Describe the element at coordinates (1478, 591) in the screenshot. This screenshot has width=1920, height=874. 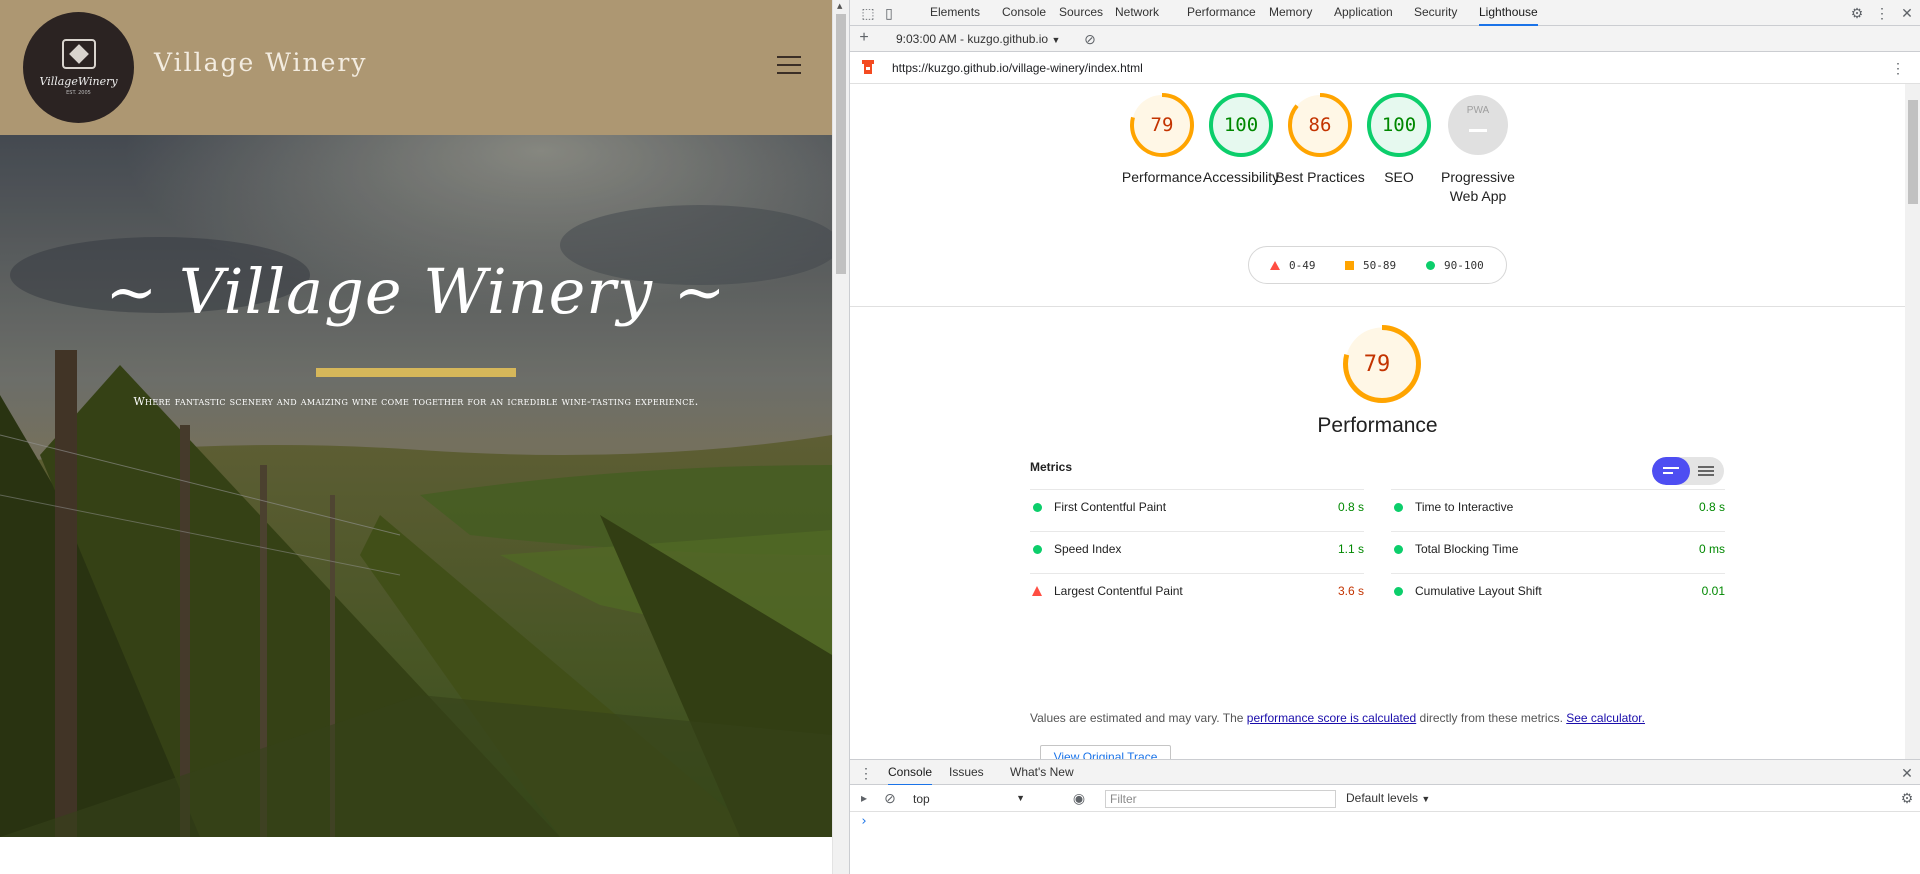
I see `metric-name: Cumulative Layout Shift` at that location.